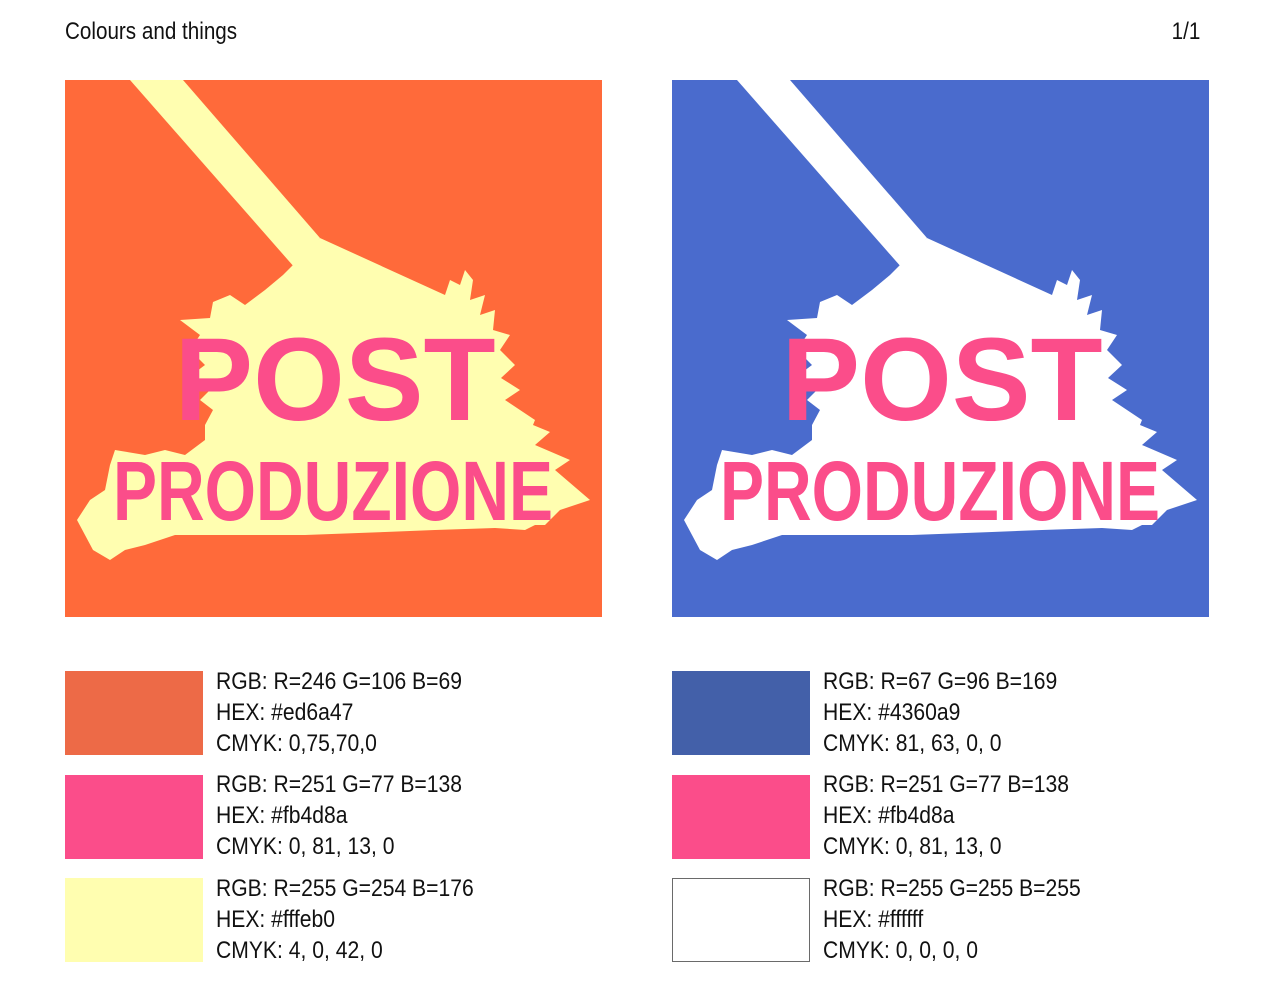  Describe the element at coordinates (1185, 31) in the screenshot. I see `page-number: 1/1` at that location.